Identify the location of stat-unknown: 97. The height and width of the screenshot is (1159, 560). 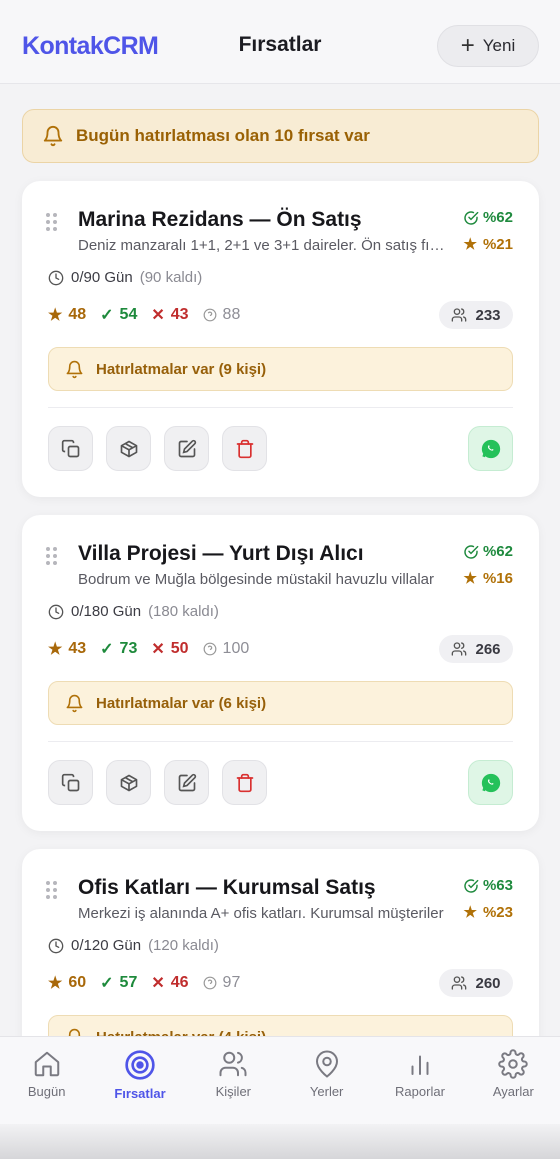
(231, 982).